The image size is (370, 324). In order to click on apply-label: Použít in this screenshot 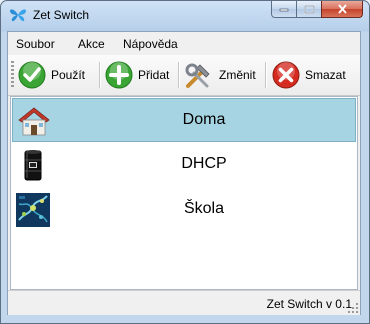, I will do `click(68, 75)`.